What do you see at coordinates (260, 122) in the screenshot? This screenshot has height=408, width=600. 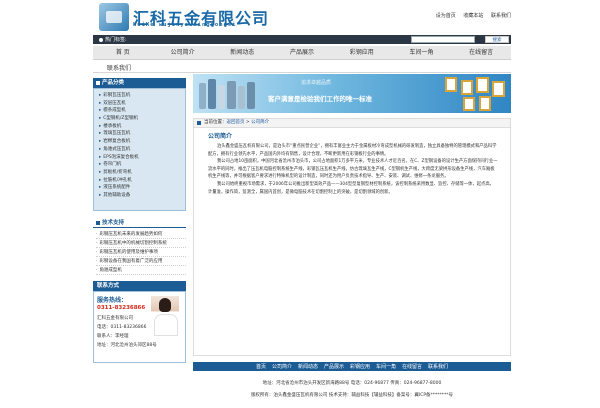 I see `breadcrumb-current: 公司简介` at bounding box center [260, 122].